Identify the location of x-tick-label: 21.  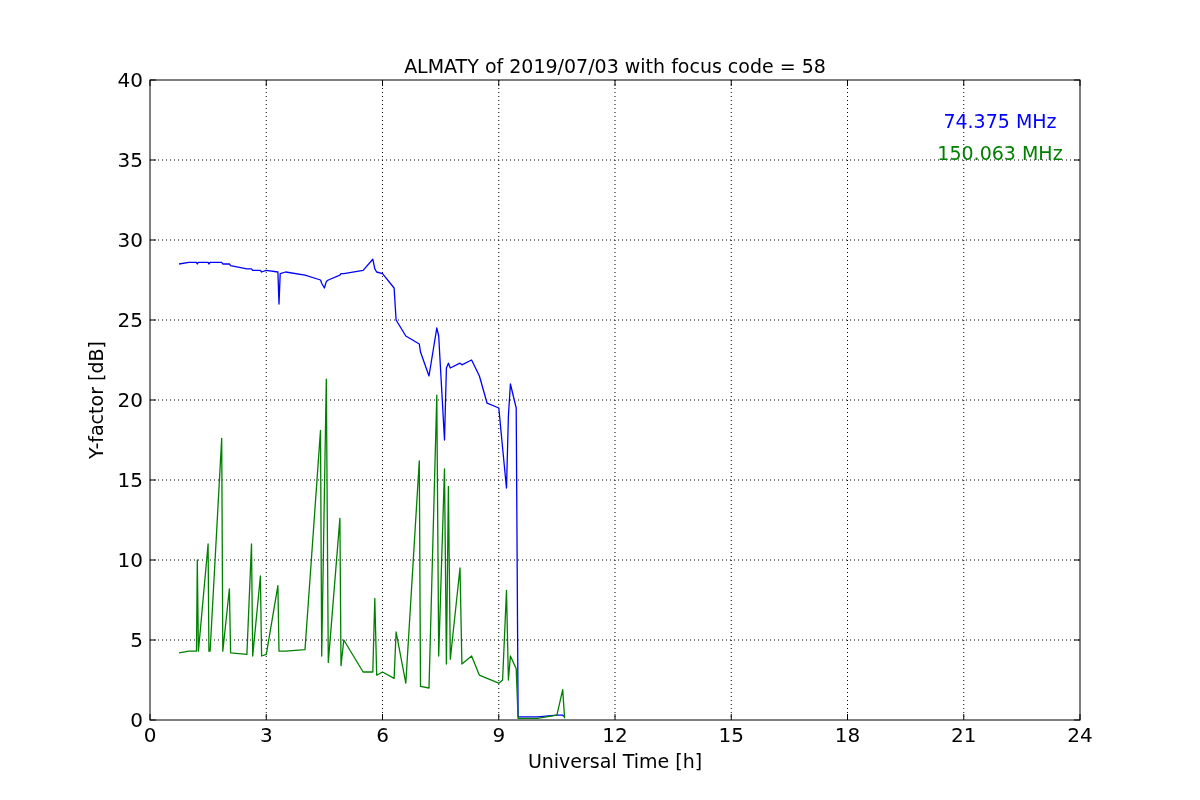
(964, 735).